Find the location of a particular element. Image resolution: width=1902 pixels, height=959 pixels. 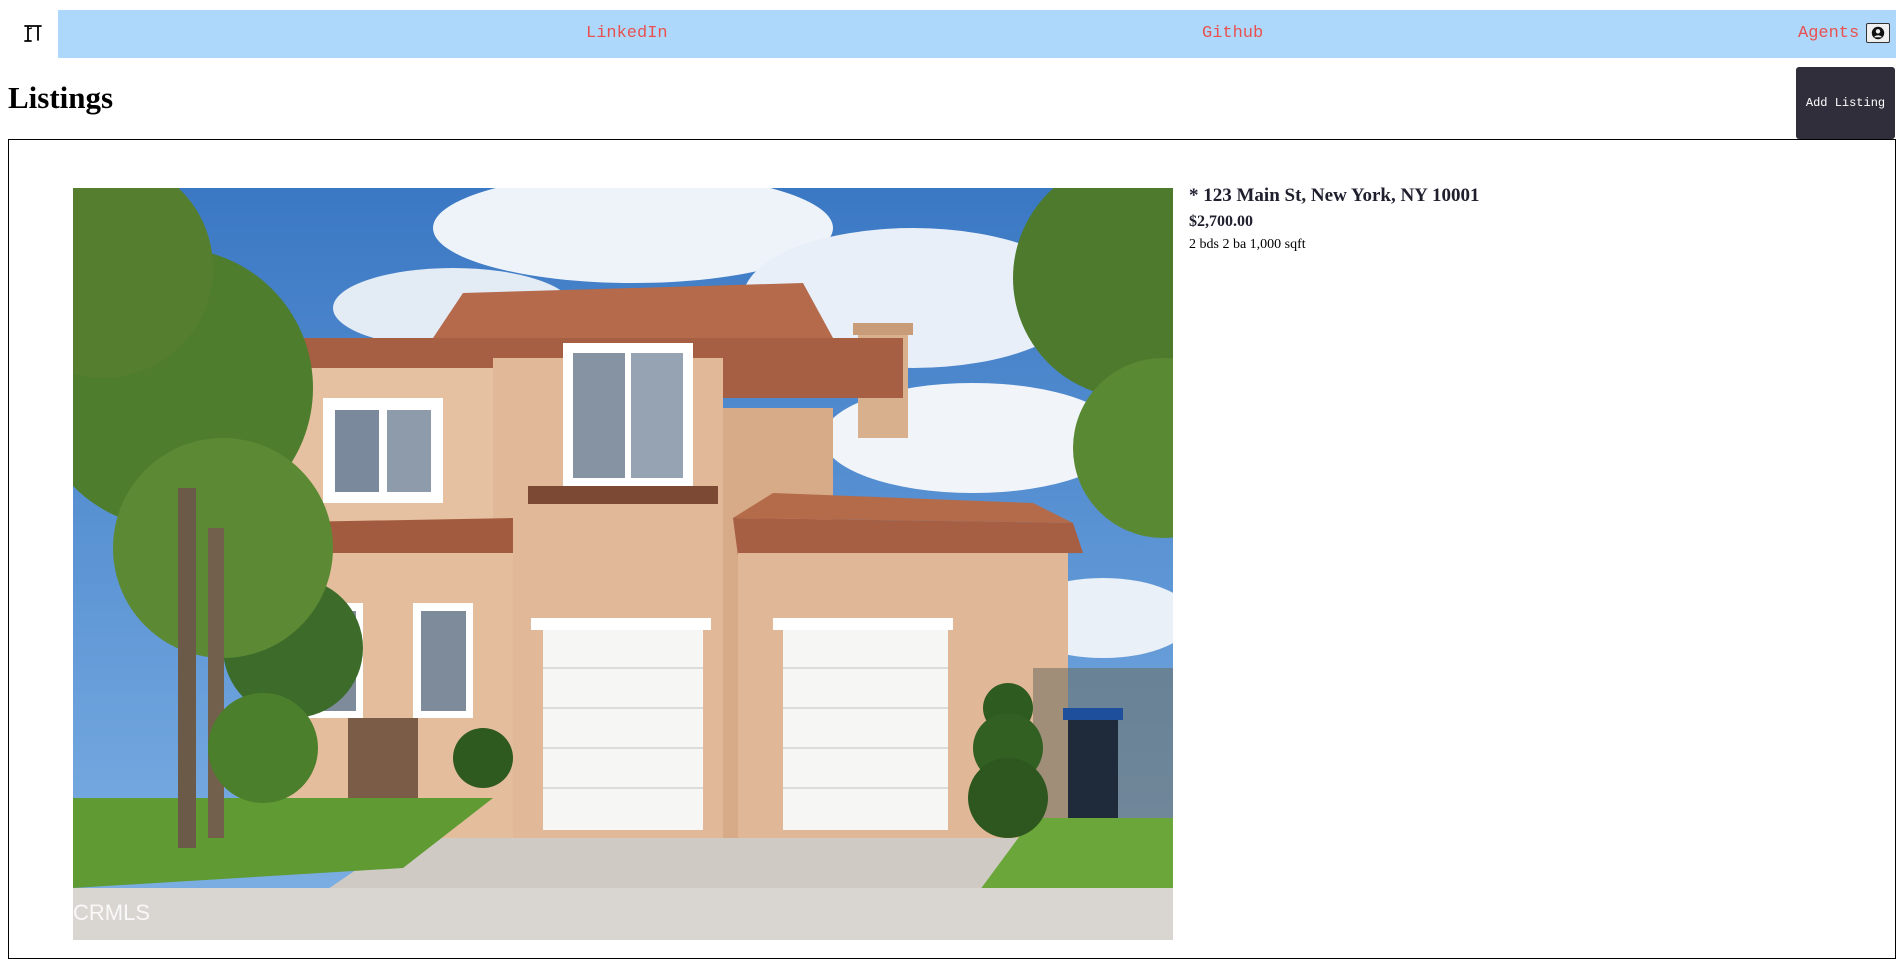

listing-price: $2,700.00 is located at coordinates (1221, 221).